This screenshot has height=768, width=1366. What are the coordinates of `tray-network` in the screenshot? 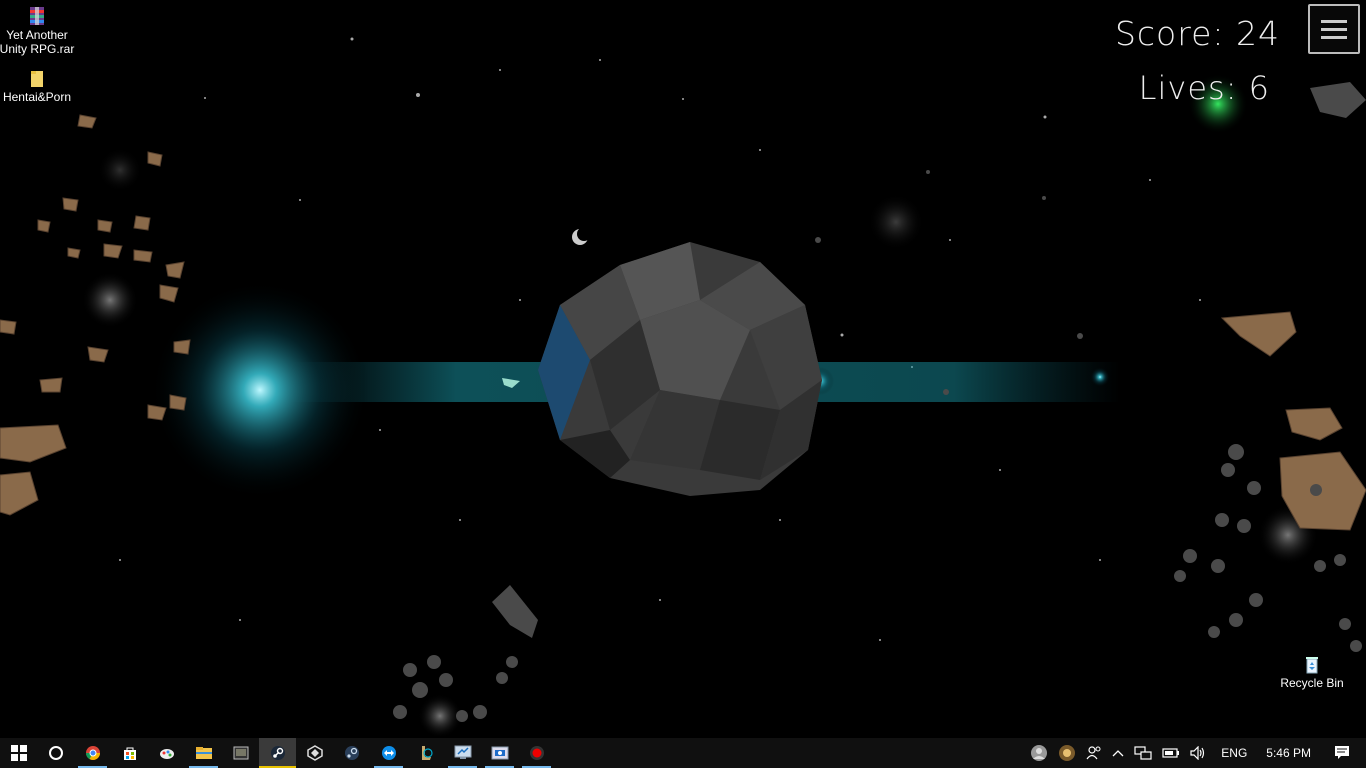 It's located at (1143, 753).